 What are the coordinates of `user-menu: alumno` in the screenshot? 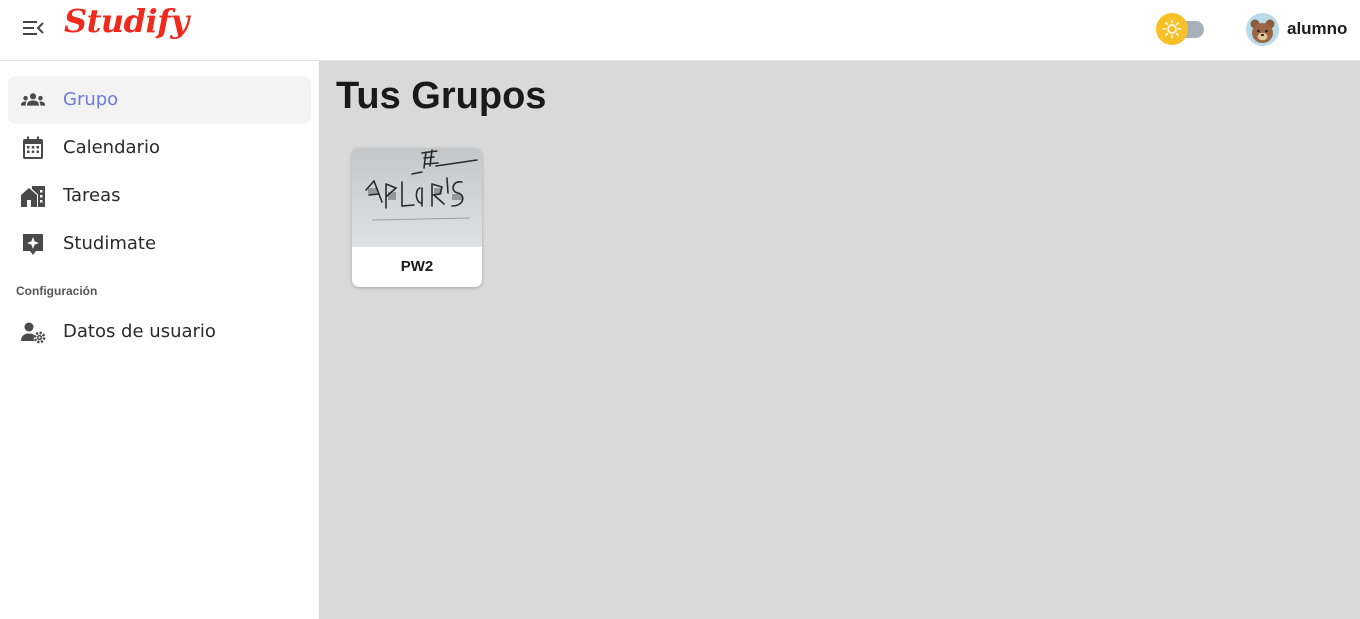 It's located at (1296, 29).